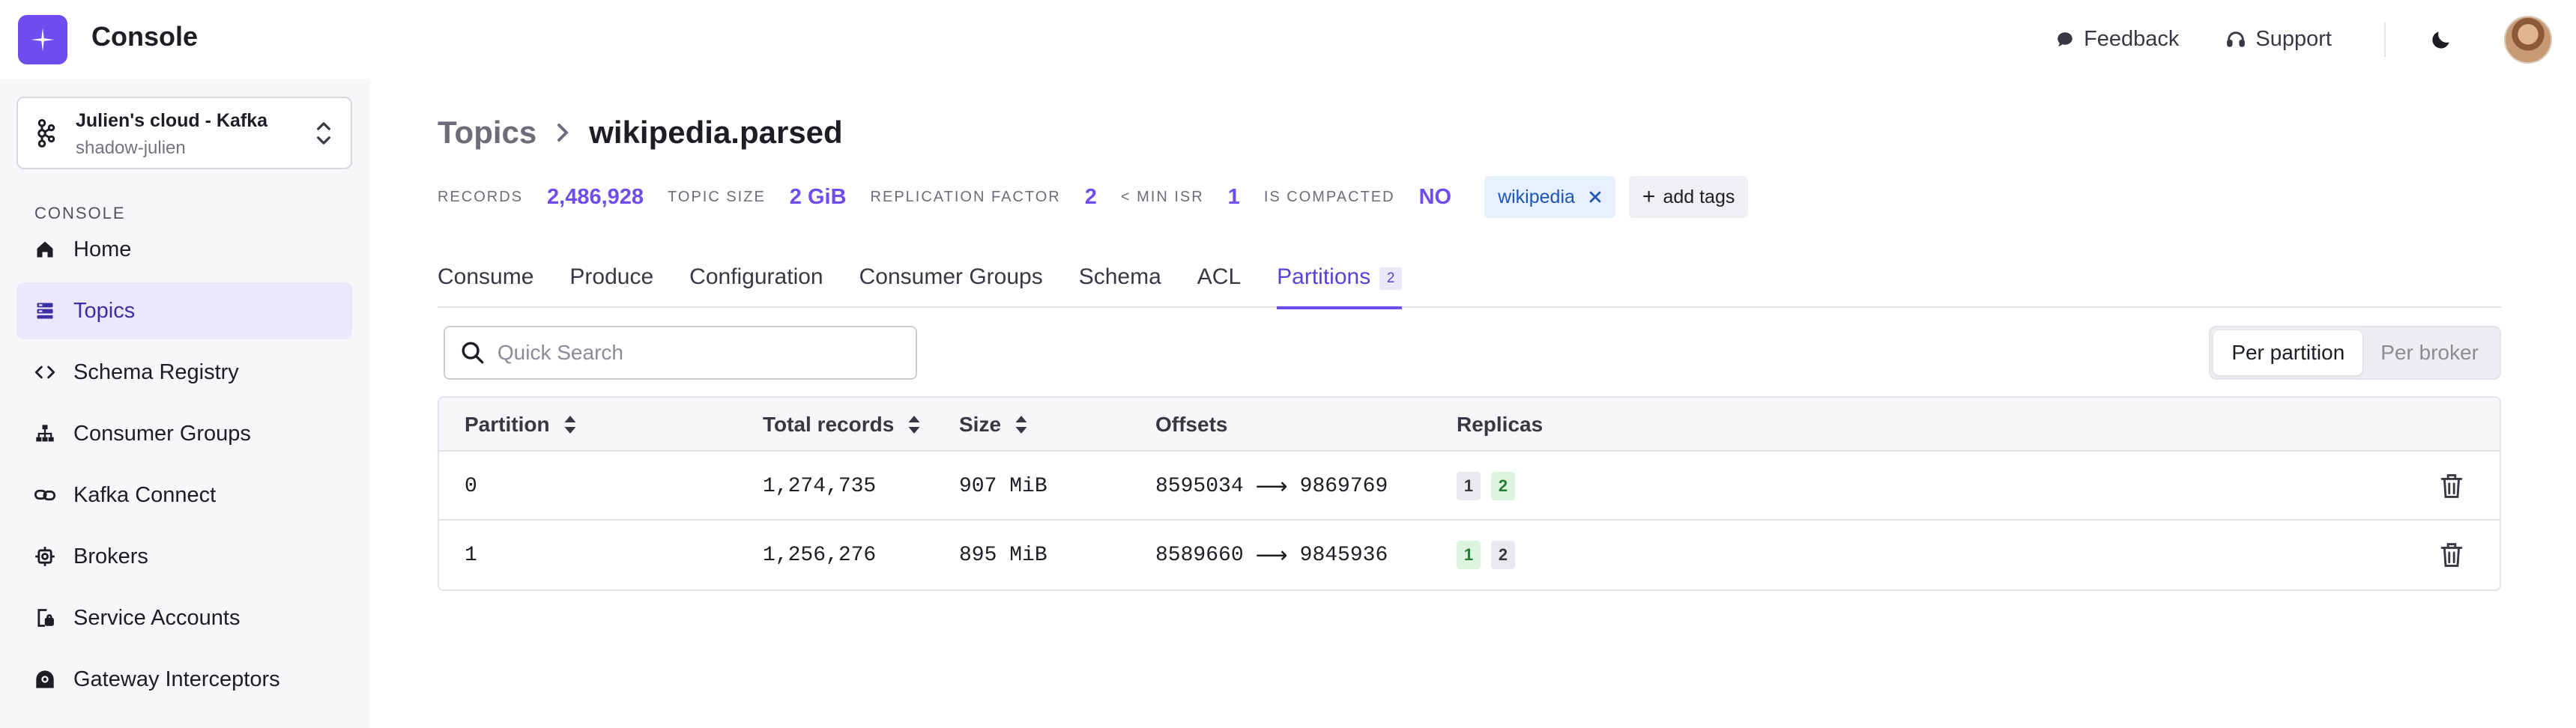  Describe the element at coordinates (2065, 38) in the screenshot. I see `chat-bubble-icon` at that location.